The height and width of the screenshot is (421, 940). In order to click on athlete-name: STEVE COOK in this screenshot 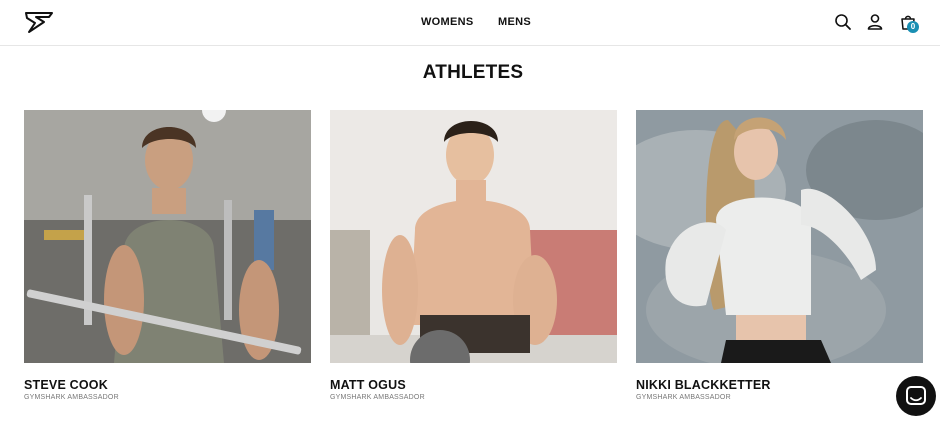, I will do `click(66, 385)`.